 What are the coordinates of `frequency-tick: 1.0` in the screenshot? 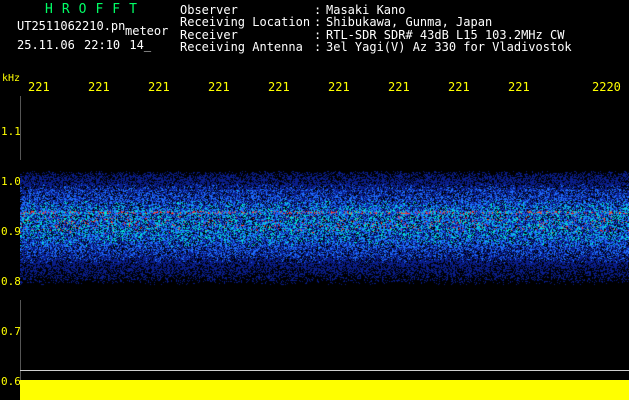 It's located at (11, 181).